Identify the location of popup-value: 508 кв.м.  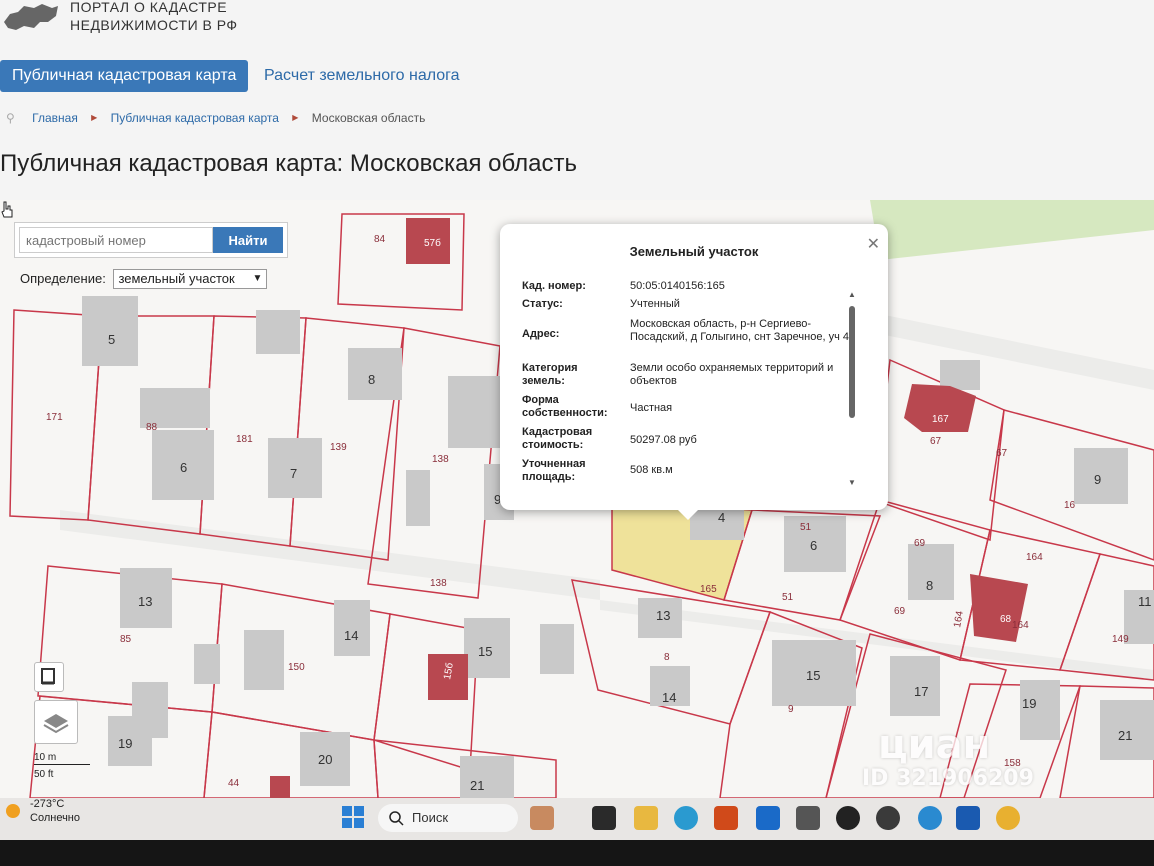
(651, 470).